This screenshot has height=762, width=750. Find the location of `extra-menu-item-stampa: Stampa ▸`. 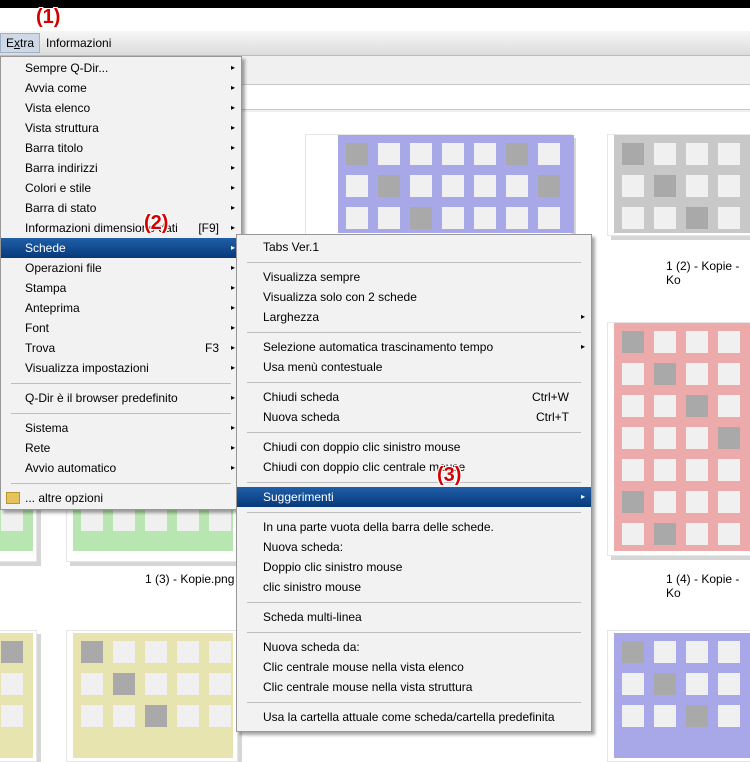

extra-menu-item-stampa: Stampa ▸ is located at coordinates (121, 288).